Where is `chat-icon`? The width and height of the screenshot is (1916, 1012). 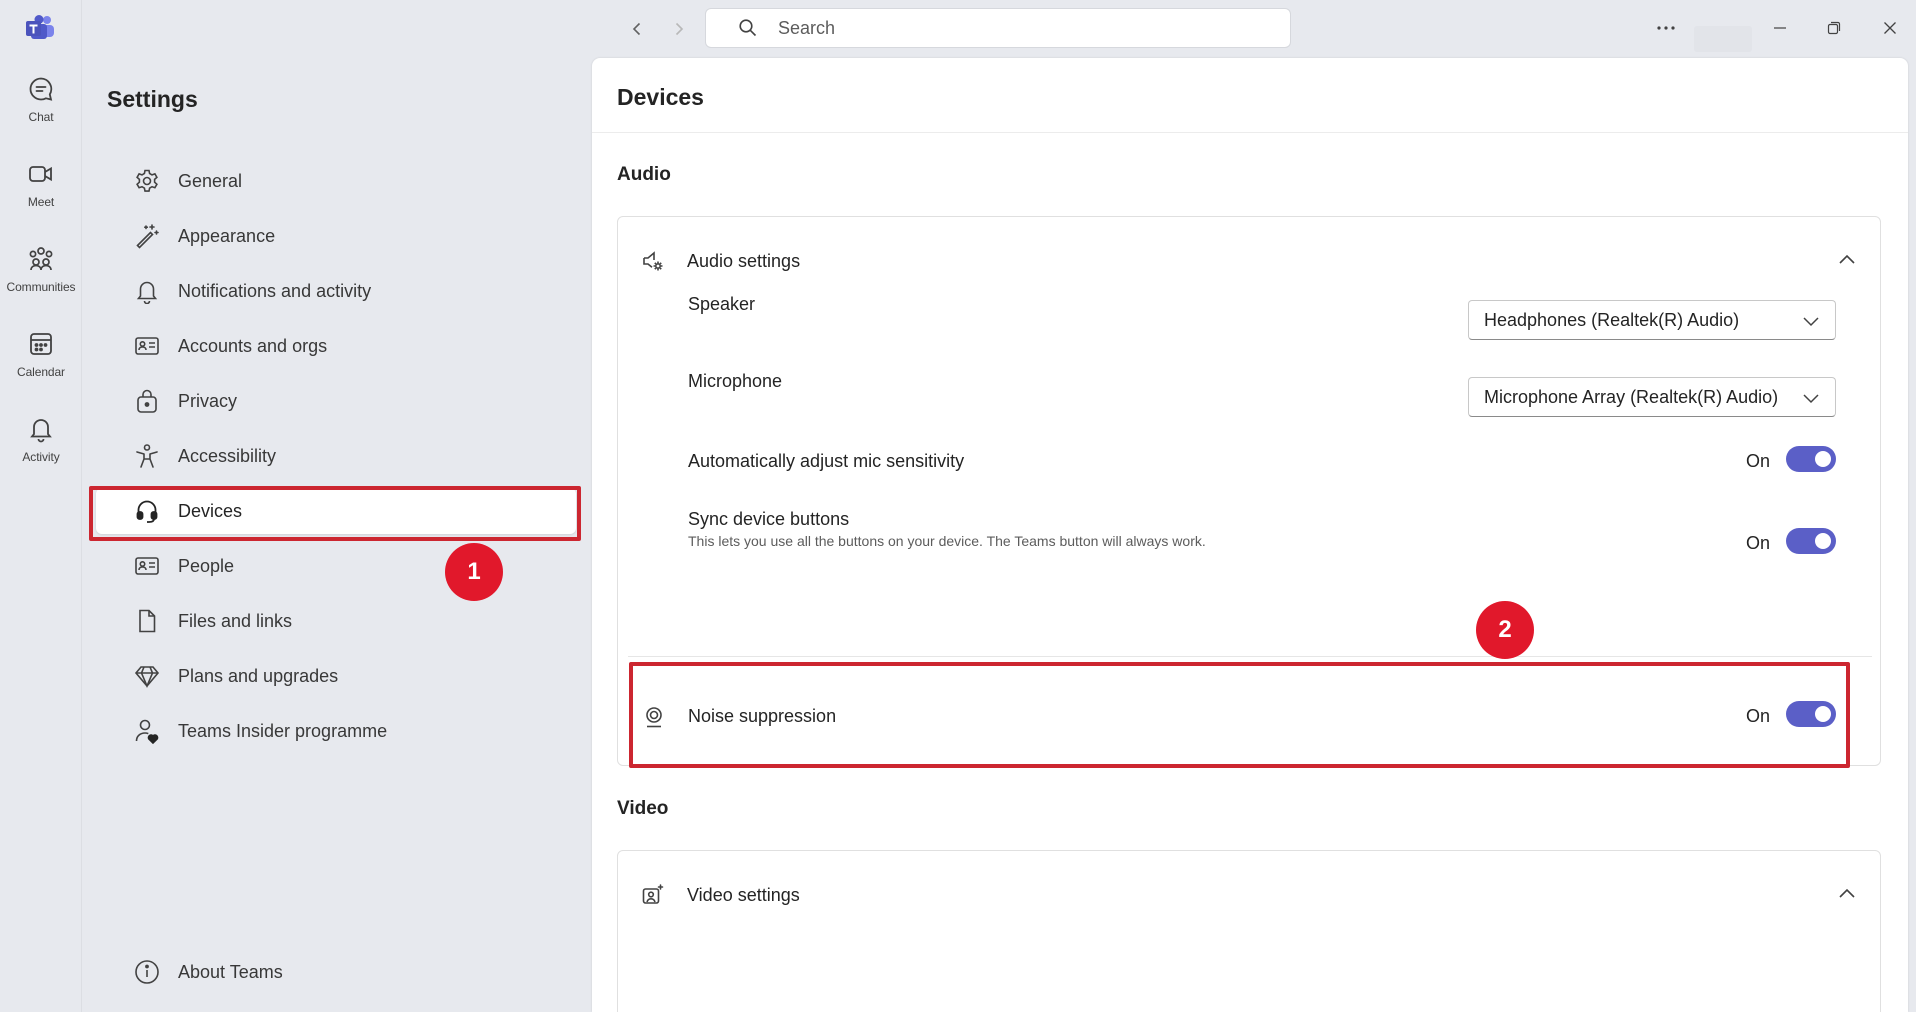 chat-icon is located at coordinates (41, 89).